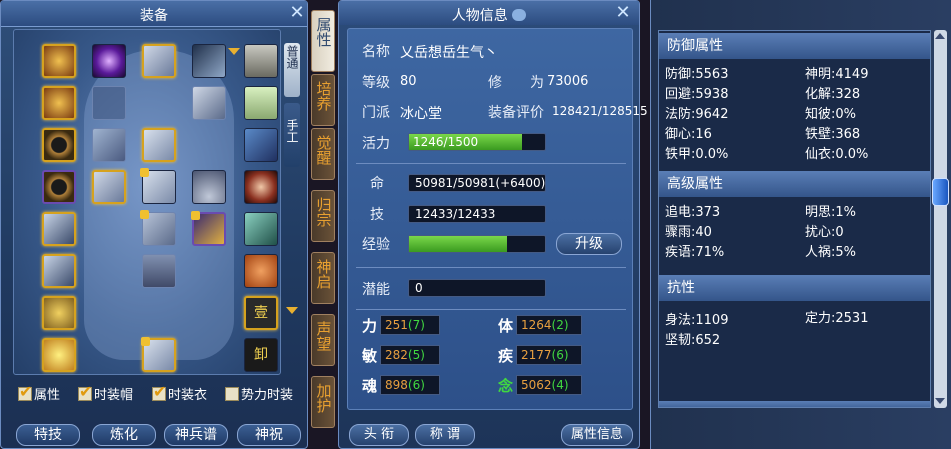 The height and width of the screenshot is (449, 951). What do you see at coordinates (416, 355) in the screenshot?
I see `stat-bonus: (5)` at bounding box center [416, 355].